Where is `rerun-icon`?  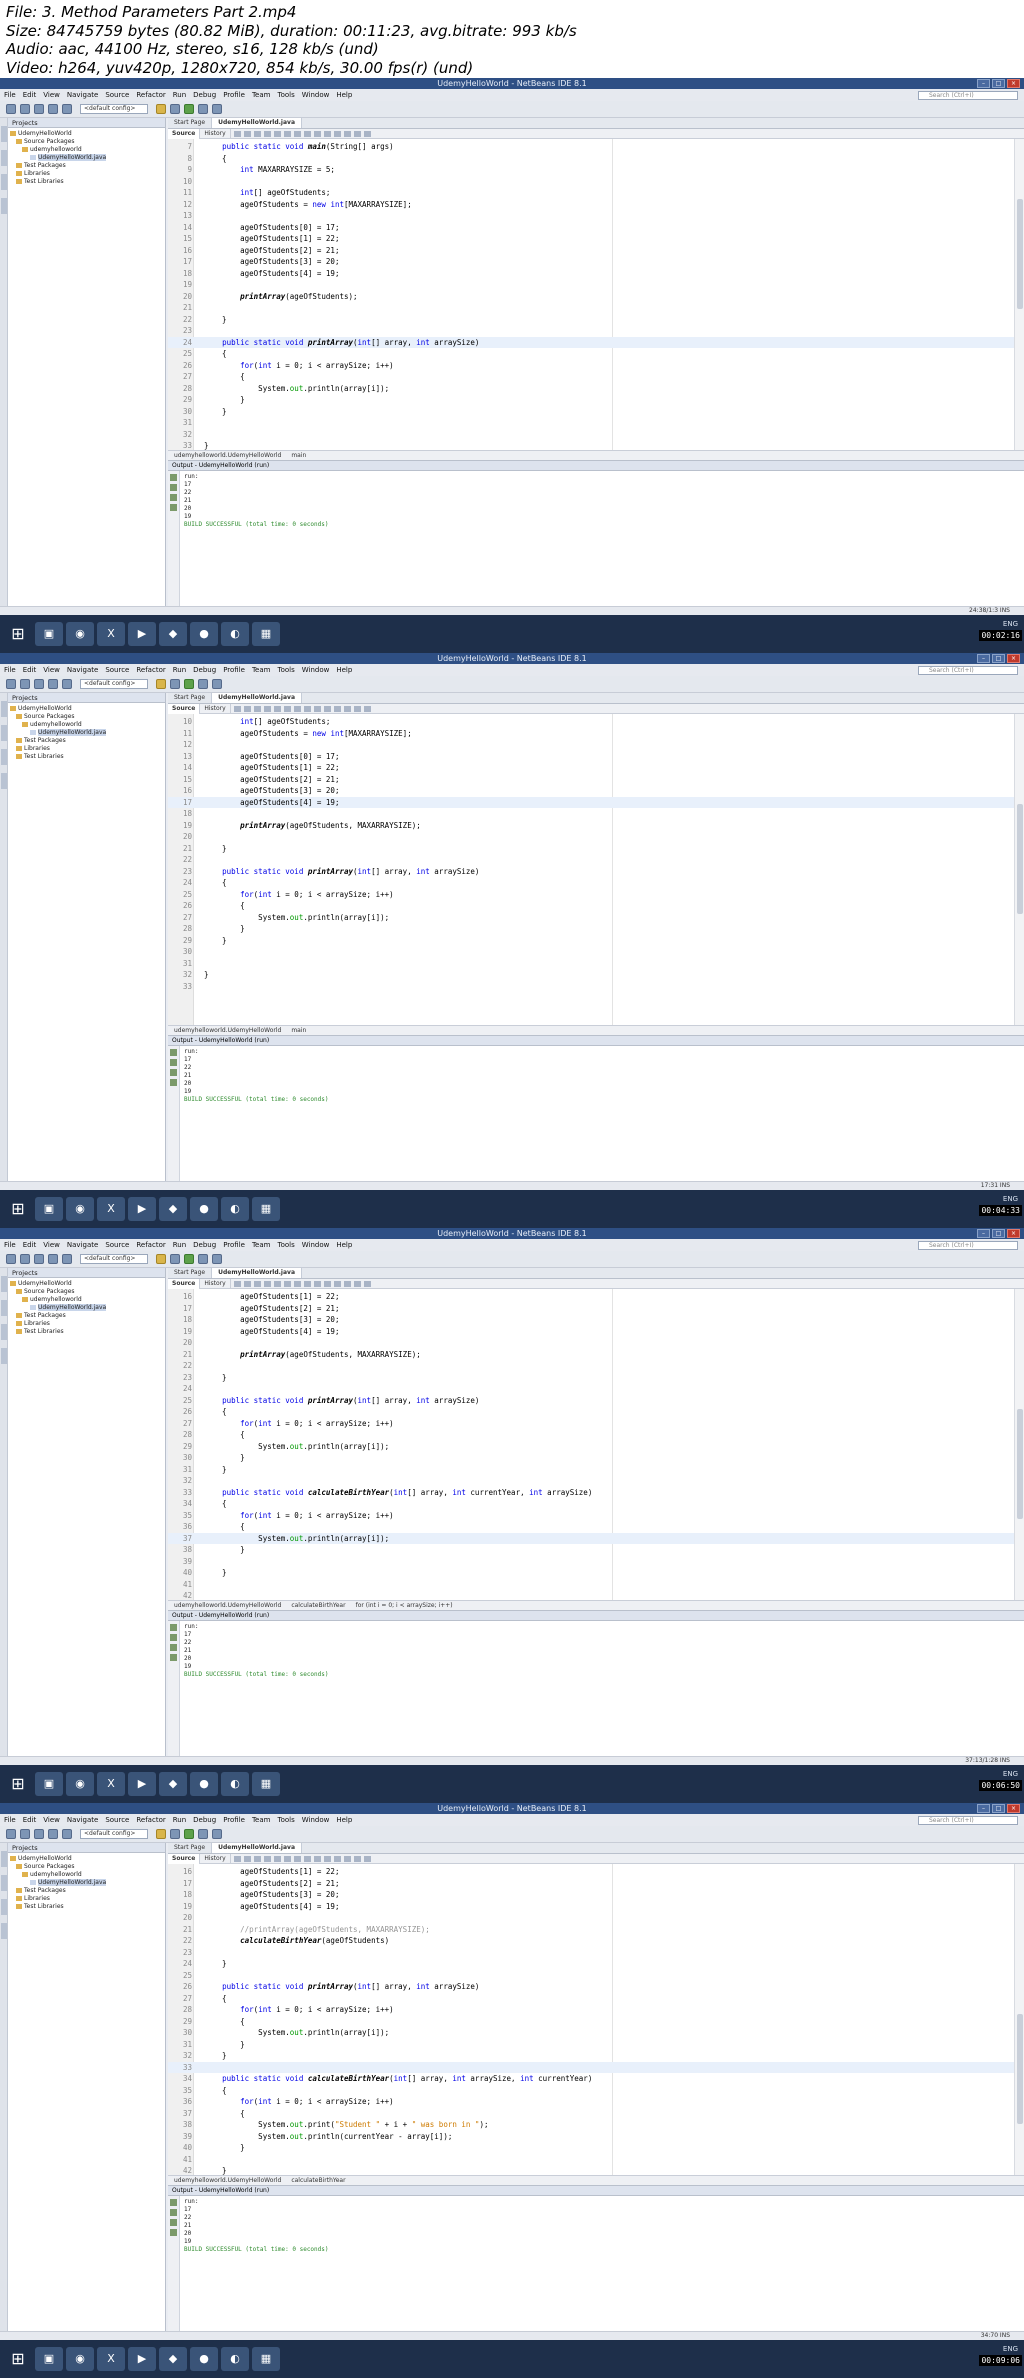
rerun-icon is located at coordinates (173, 1052).